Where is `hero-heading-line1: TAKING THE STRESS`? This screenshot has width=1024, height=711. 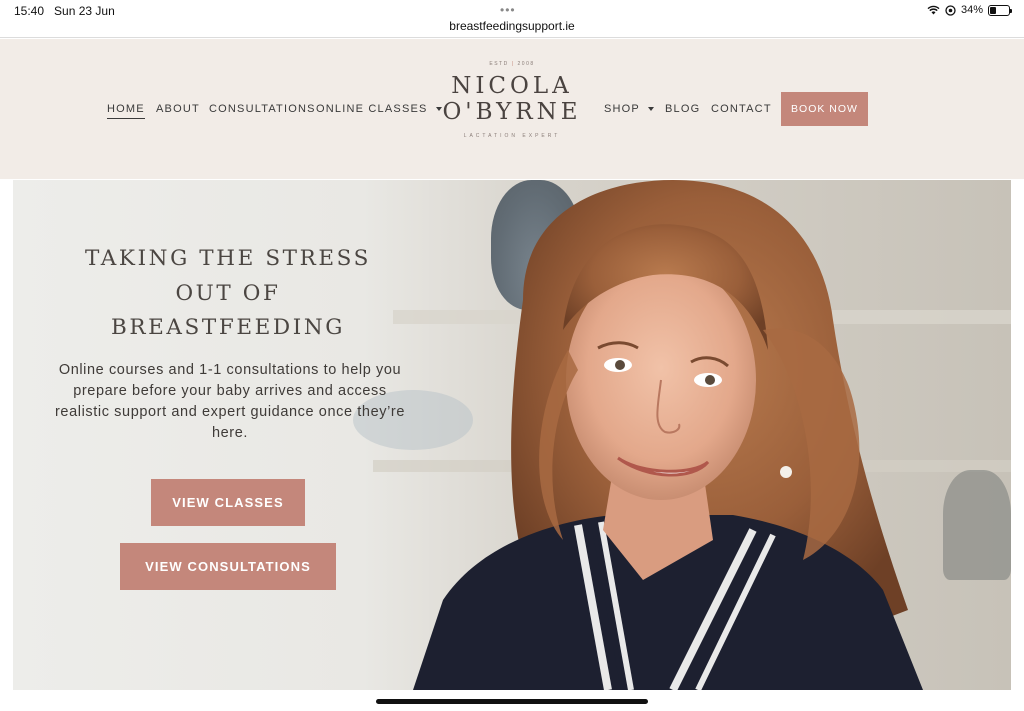
hero-heading-line1: TAKING THE STRESS is located at coordinates (228, 258).